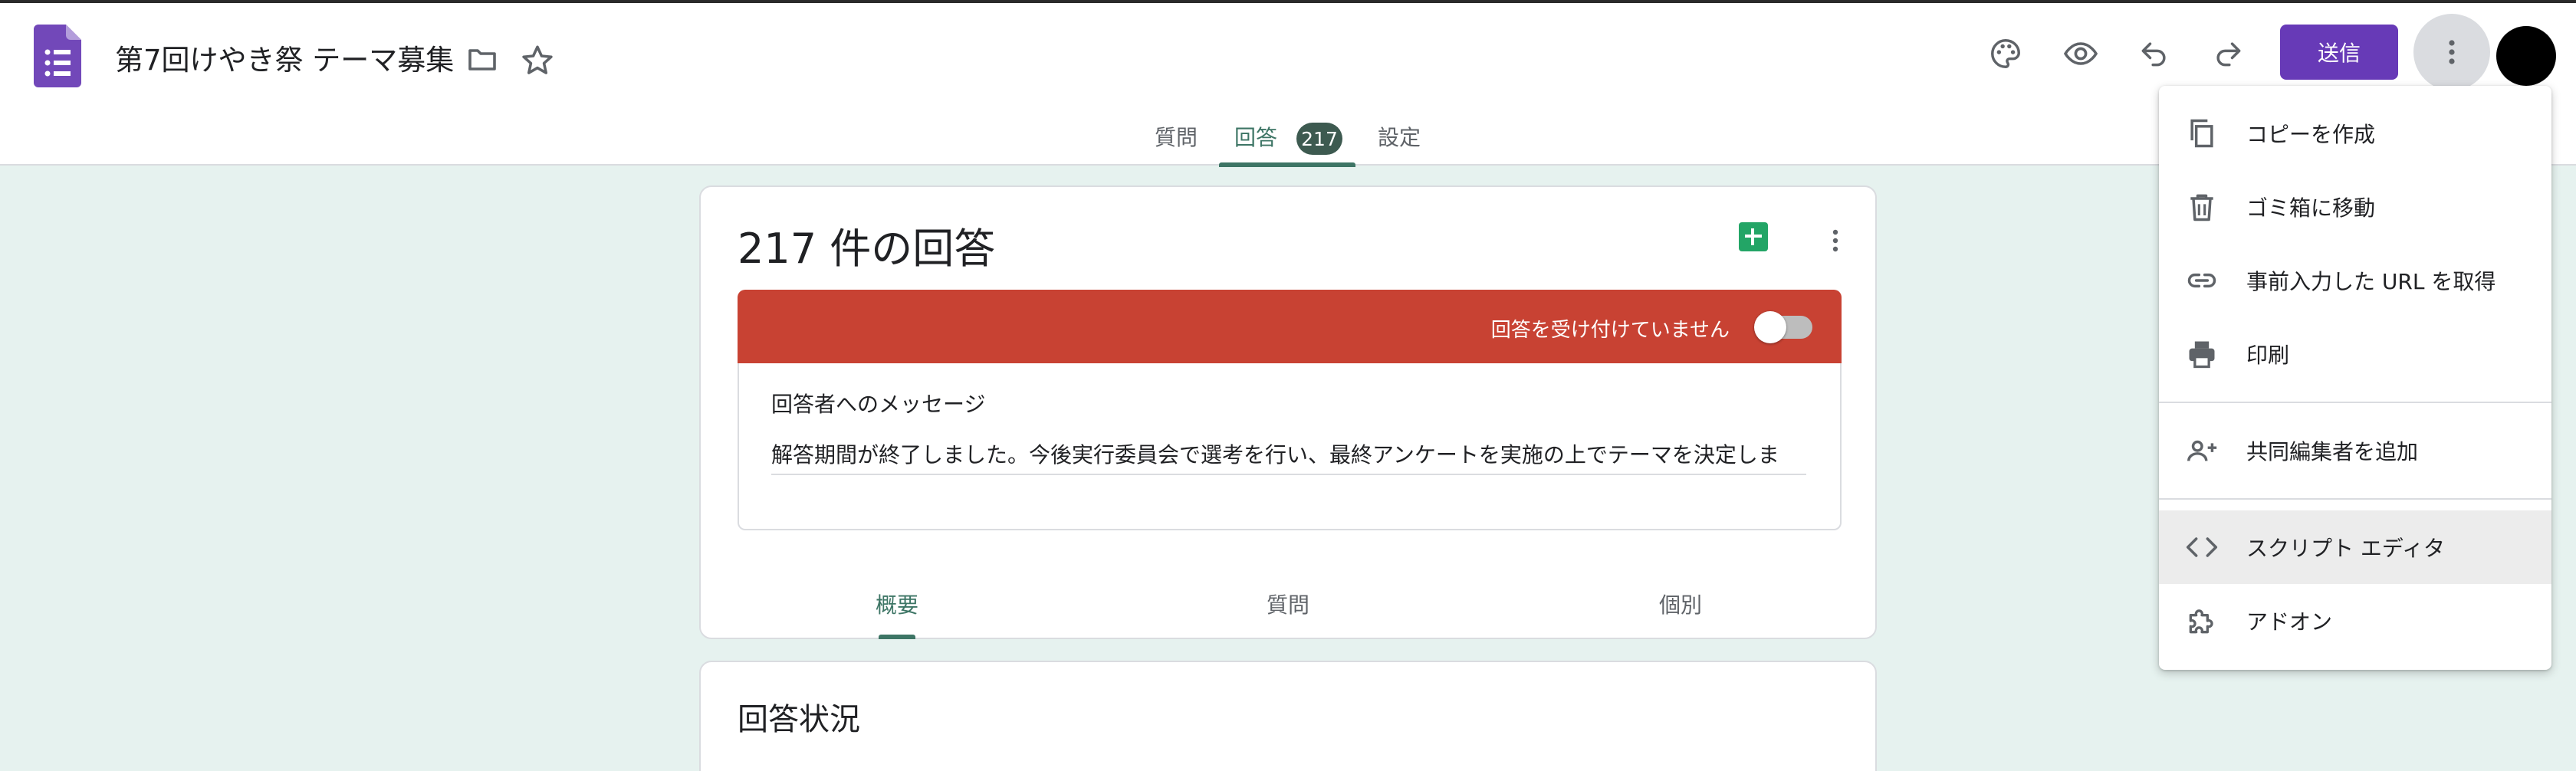  I want to click on active-subtab-indicator, so click(897, 637).